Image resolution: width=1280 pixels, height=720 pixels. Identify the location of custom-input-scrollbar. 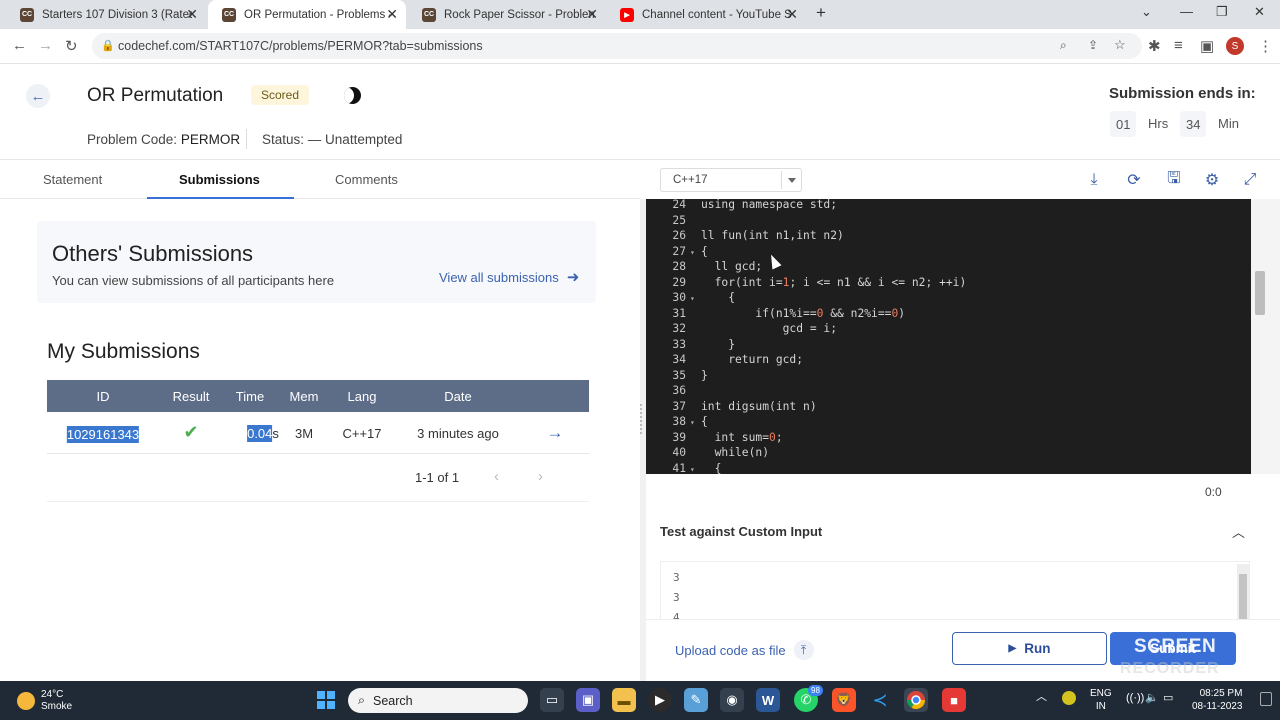
(1243, 591).